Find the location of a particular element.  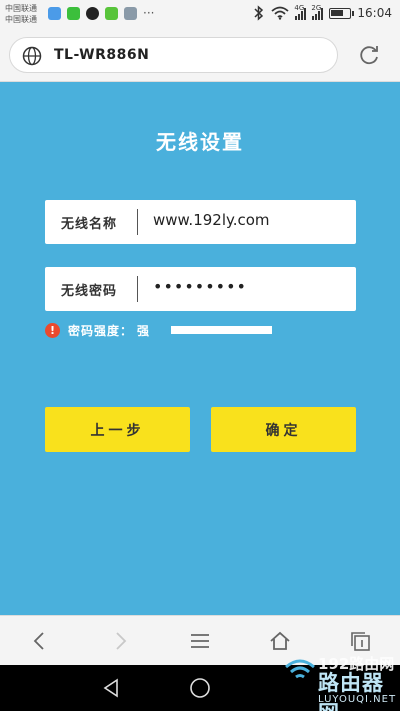

strength-label: 密码强度： is located at coordinates (101, 330).